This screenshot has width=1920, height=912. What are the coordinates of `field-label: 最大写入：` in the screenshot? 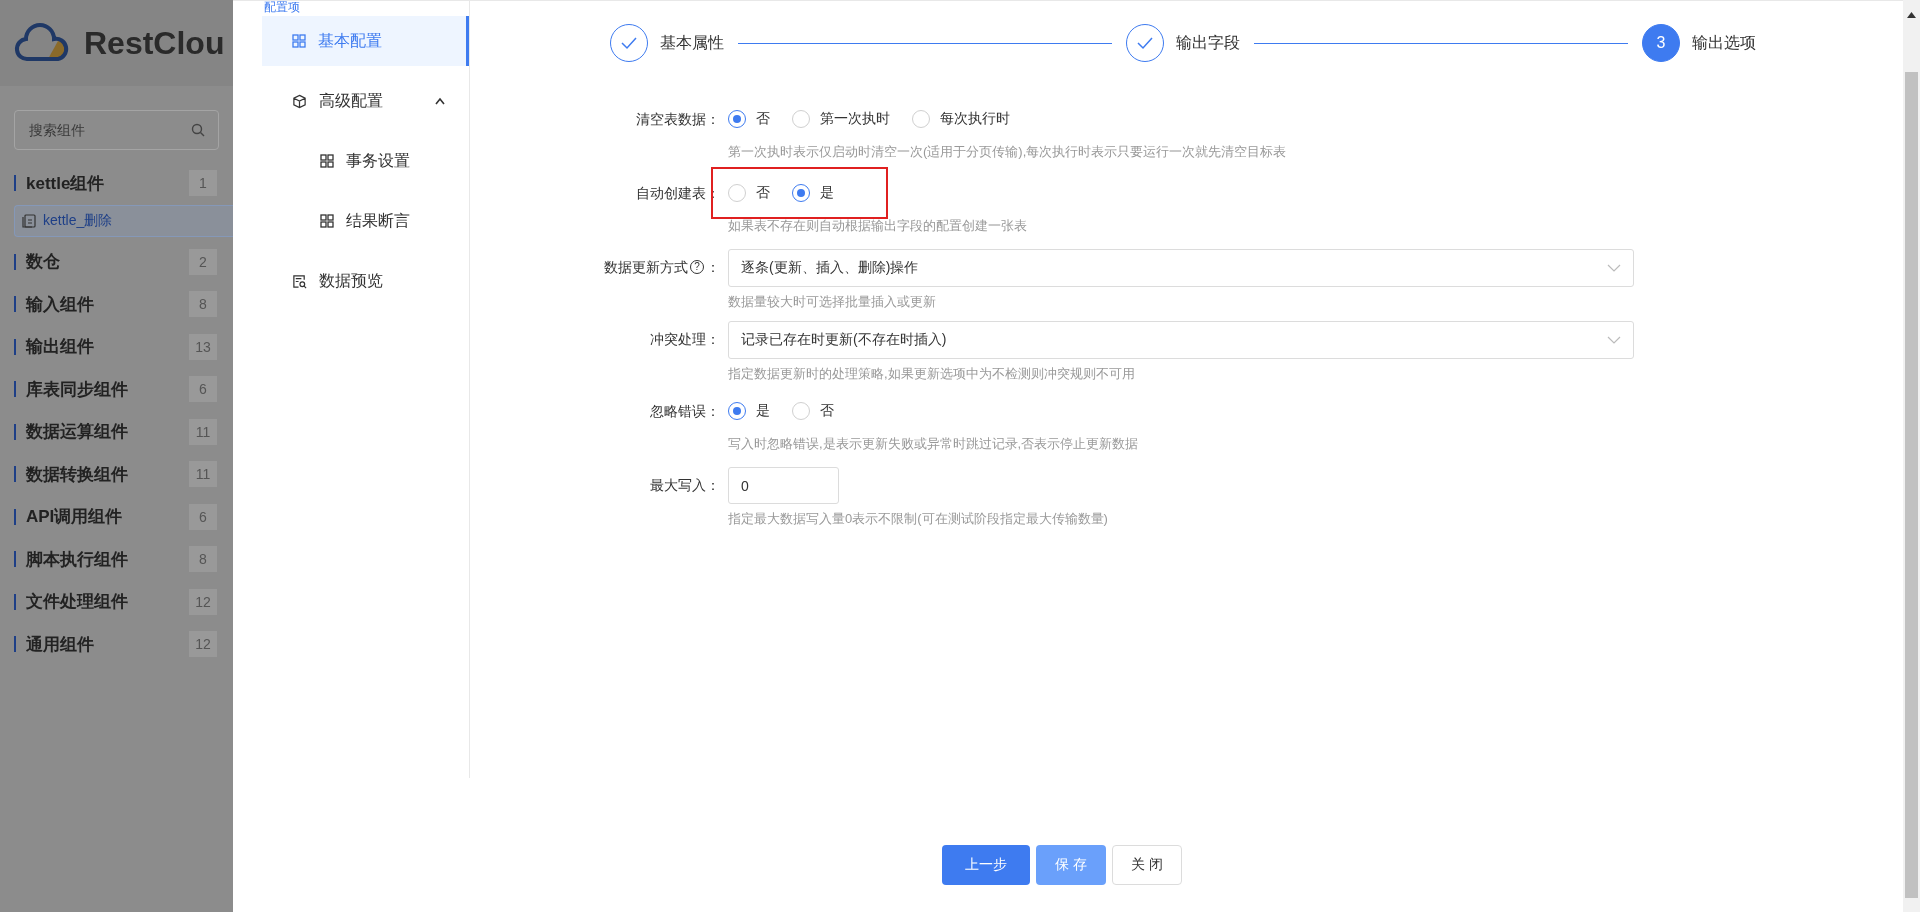 It's located at (685, 485).